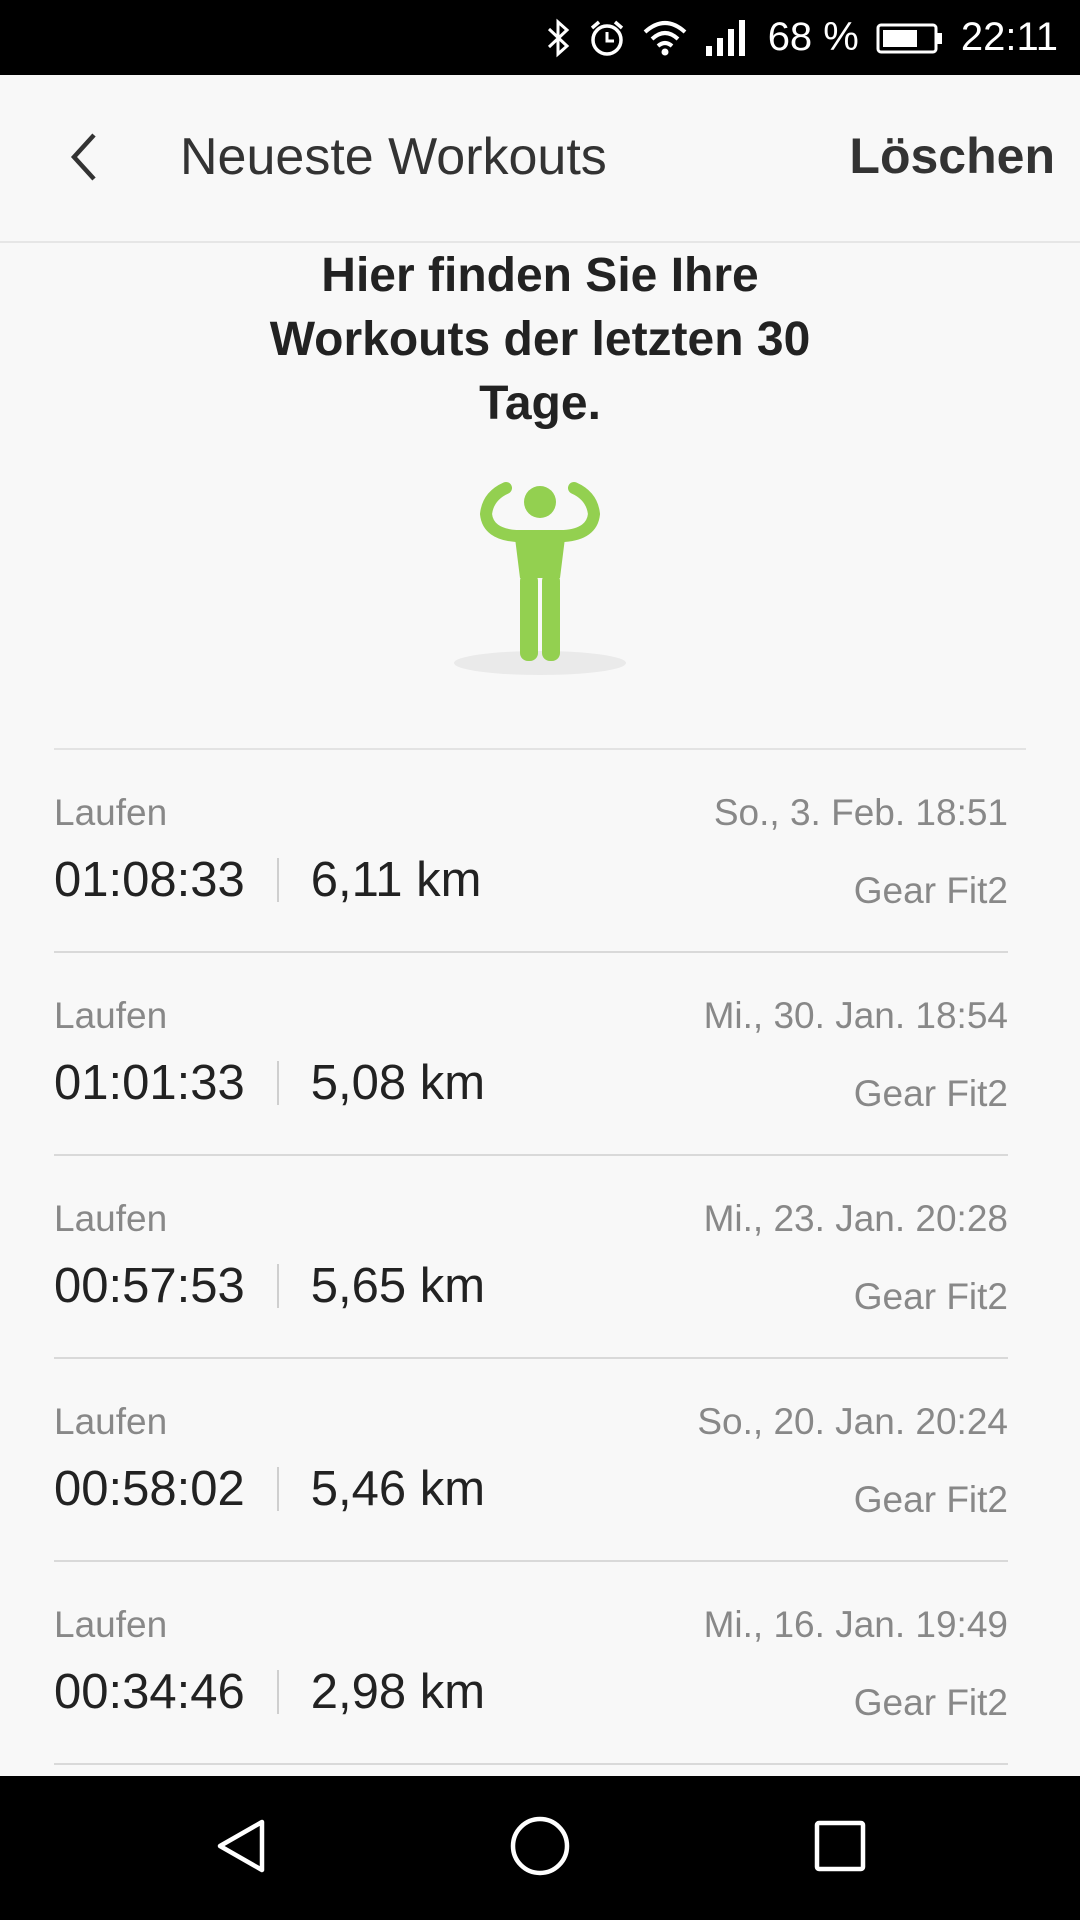 The width and height of the screenshot is (1080, 1920). Describe the element at coordinates (540, 583) in the screenshot. I see `flexing-person-illustration` at that location.